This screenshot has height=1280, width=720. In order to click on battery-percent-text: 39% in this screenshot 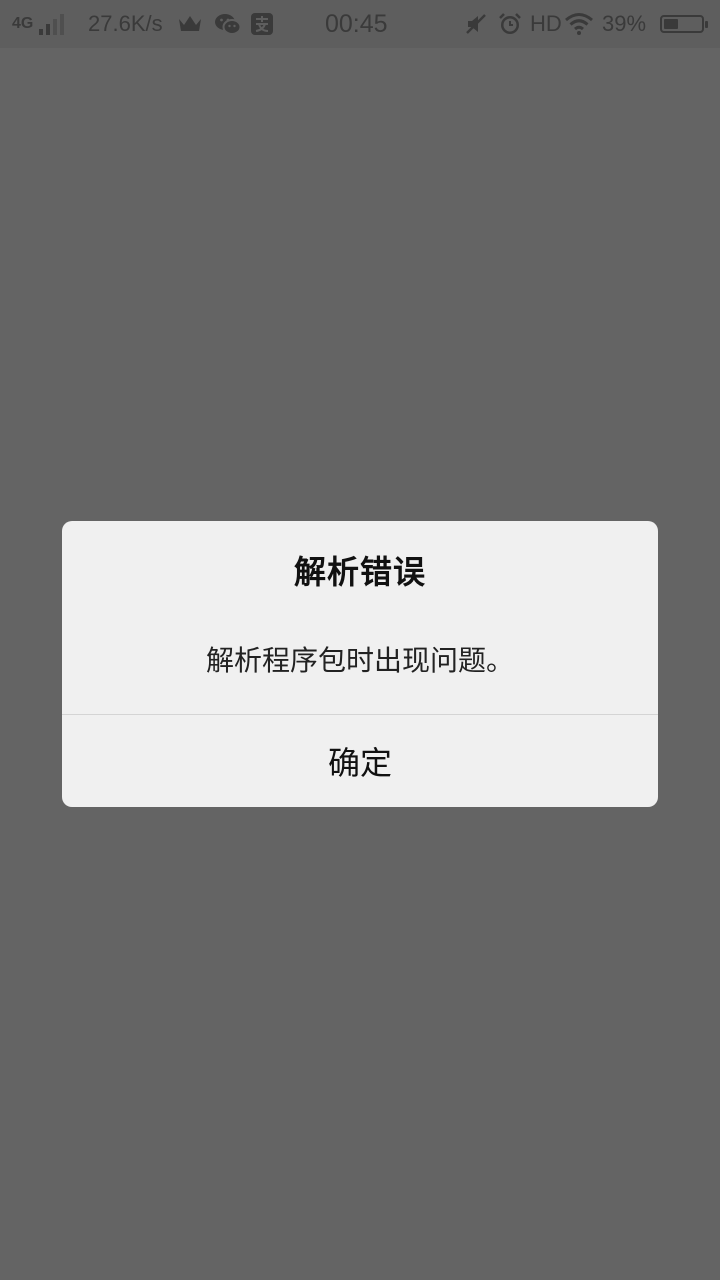, I will do `click(624, 23)`.